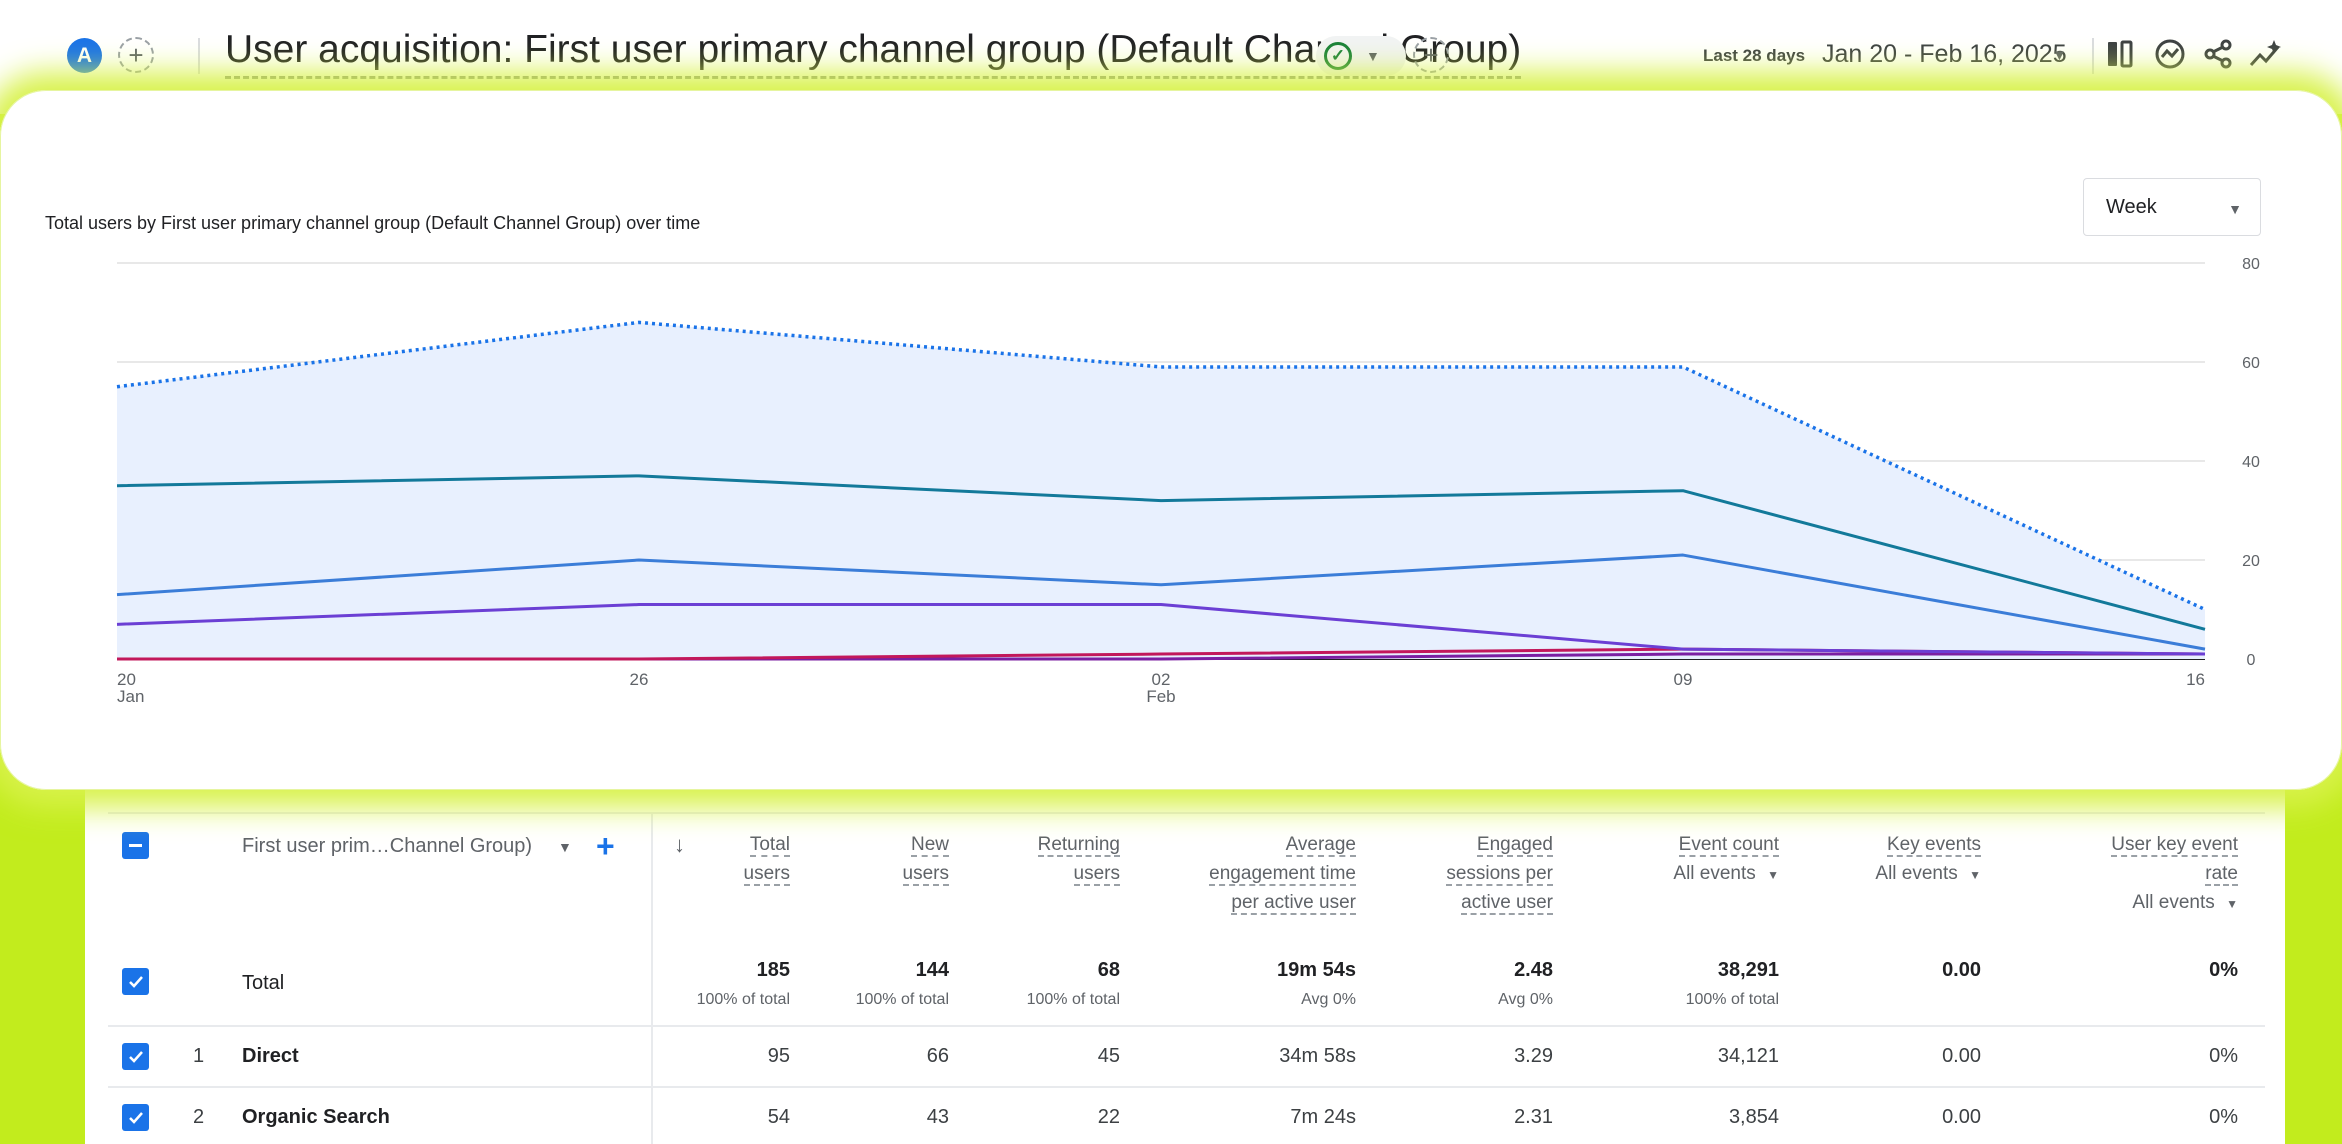 The image size is (2342, 1144). I want to click on report-status-dropdown: ✓ ▼, so click(1361, 56).